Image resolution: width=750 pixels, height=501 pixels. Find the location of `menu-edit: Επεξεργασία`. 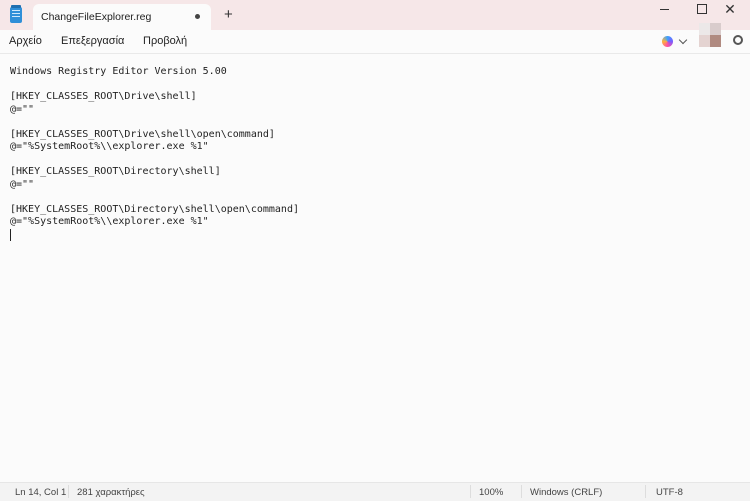

menu-edit: Επεξεργασία is located at coordinates (92, 41).